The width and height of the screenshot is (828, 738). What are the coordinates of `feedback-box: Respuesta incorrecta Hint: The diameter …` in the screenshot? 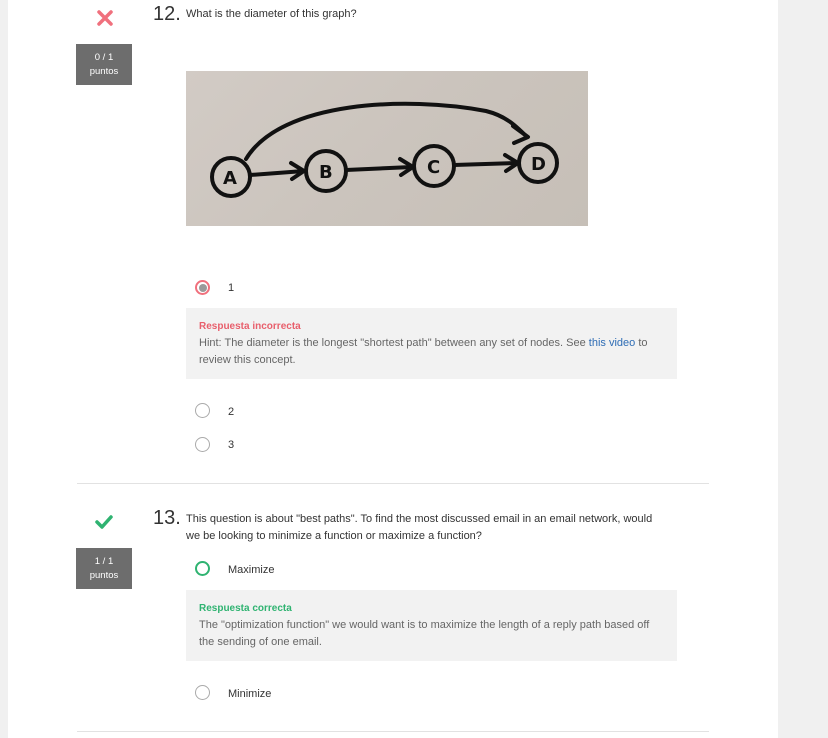 It's located at (431, 343).